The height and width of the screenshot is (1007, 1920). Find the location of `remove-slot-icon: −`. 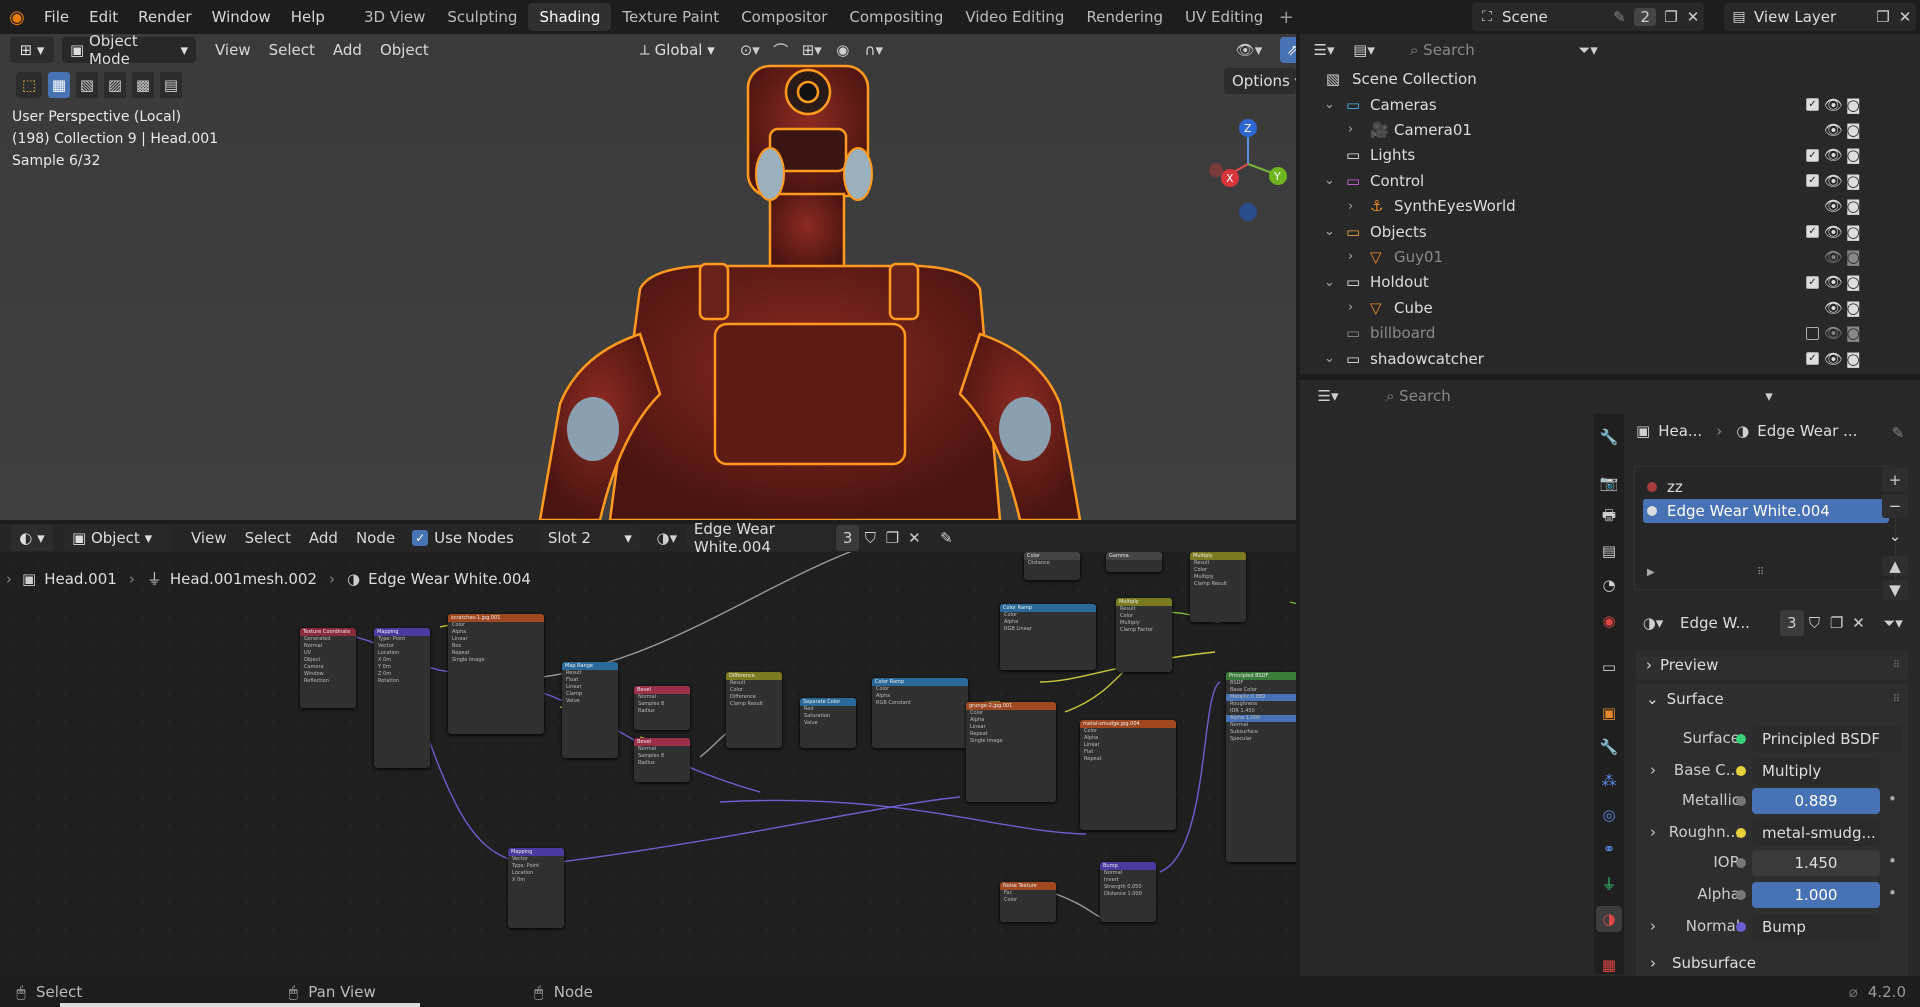

remove-slot-icon: − is located at coordinates (1895, 506).